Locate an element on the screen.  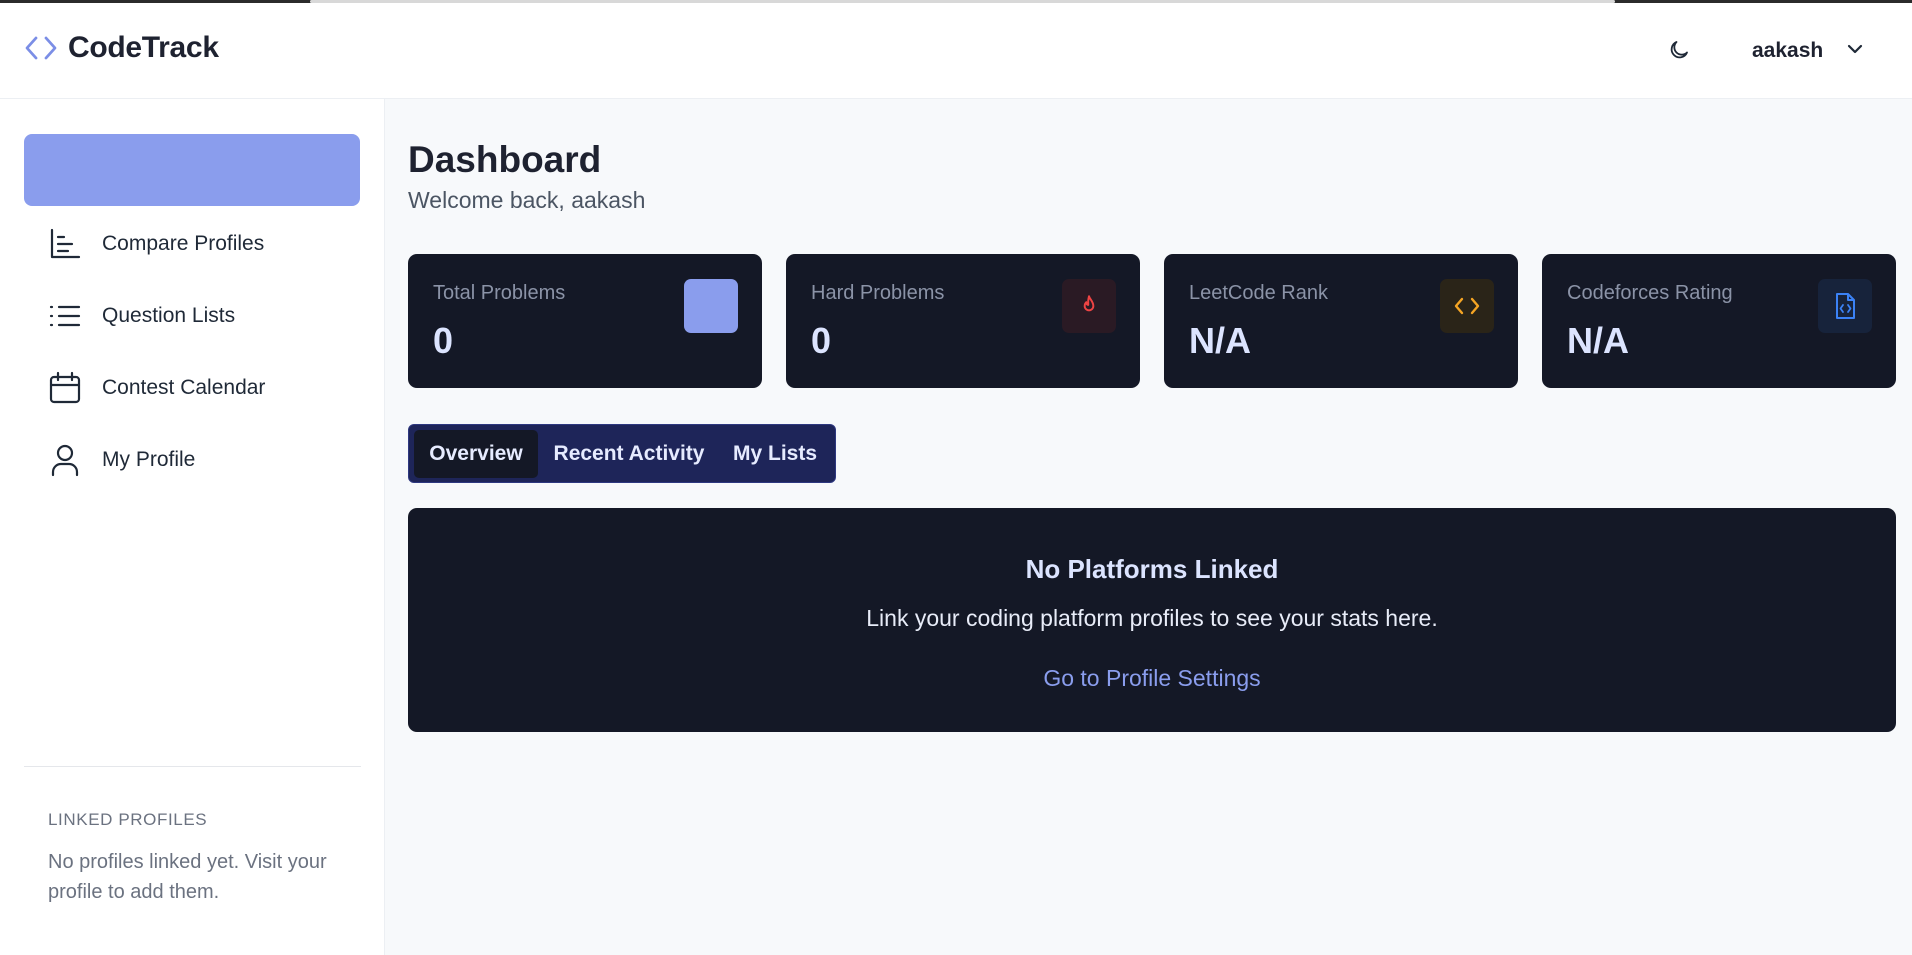
sidebar-item-my-profile: My Profile is located at coordinates (121, 460).